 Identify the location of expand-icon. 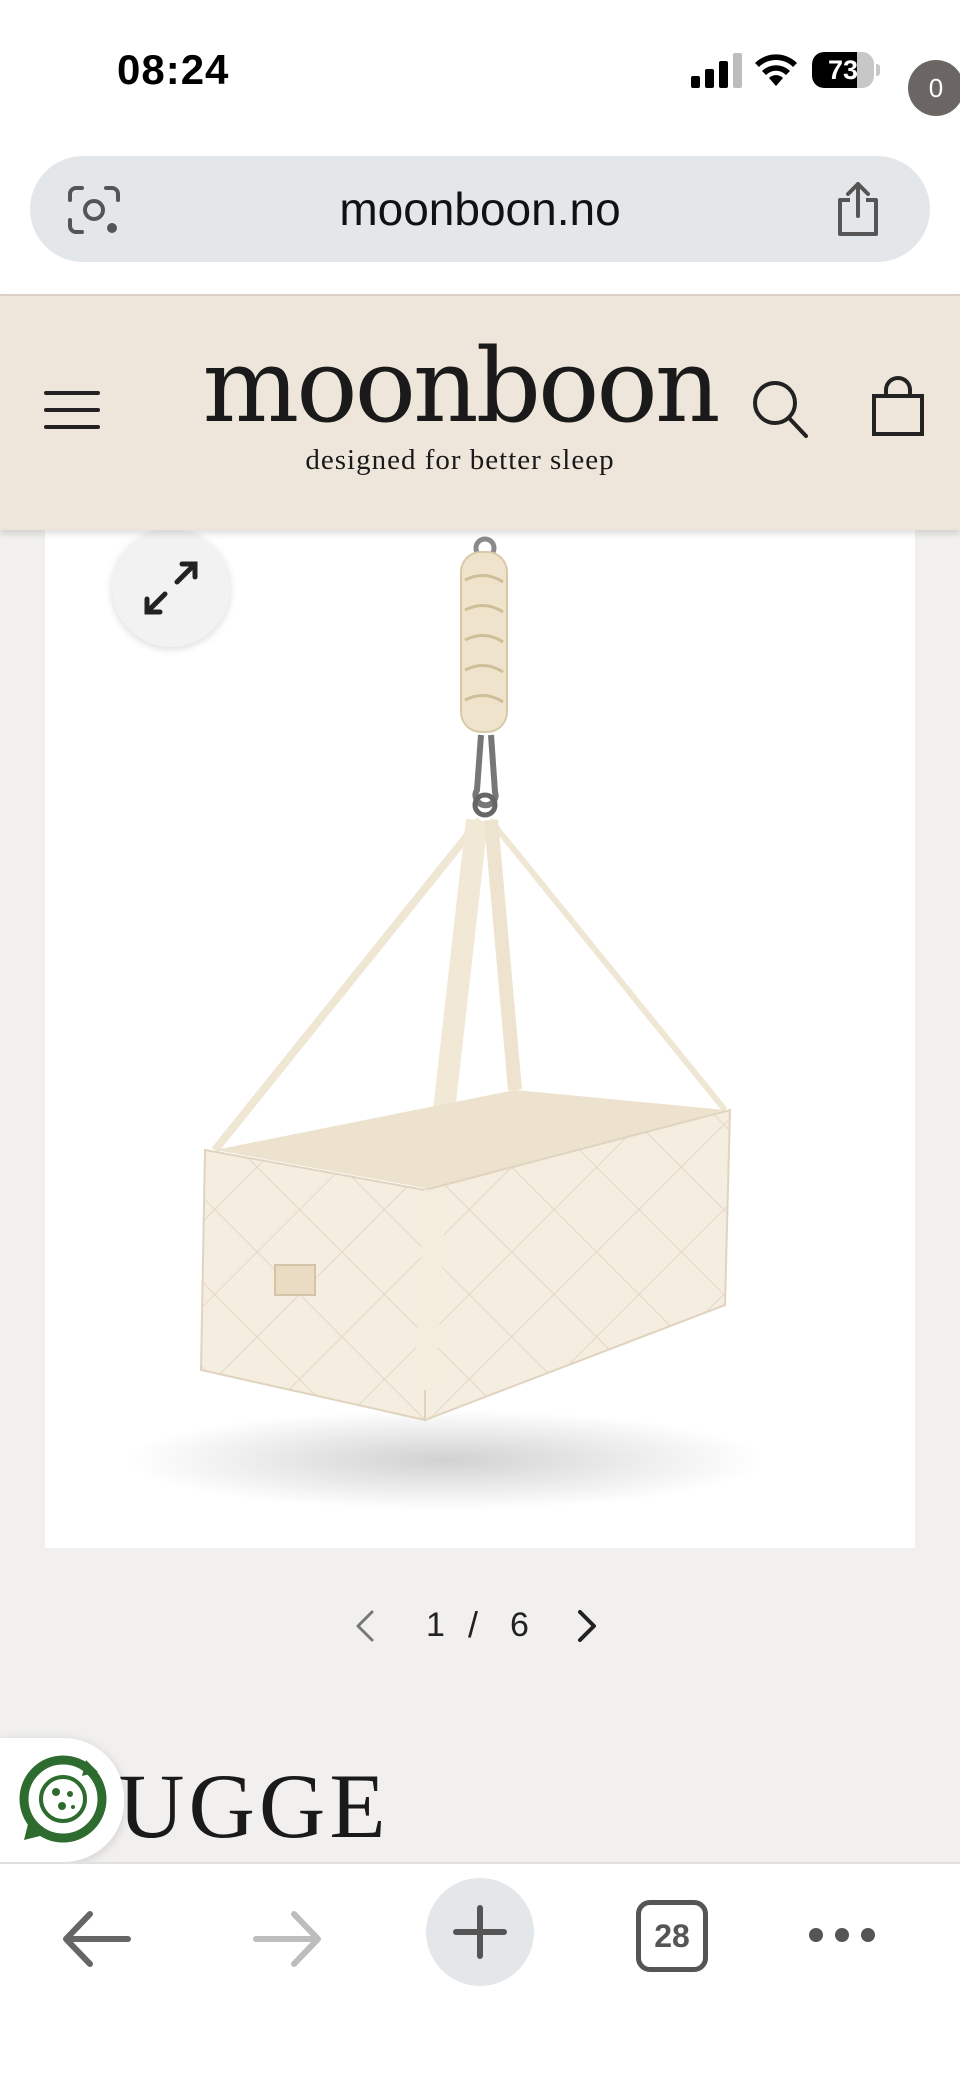
(171, 588).